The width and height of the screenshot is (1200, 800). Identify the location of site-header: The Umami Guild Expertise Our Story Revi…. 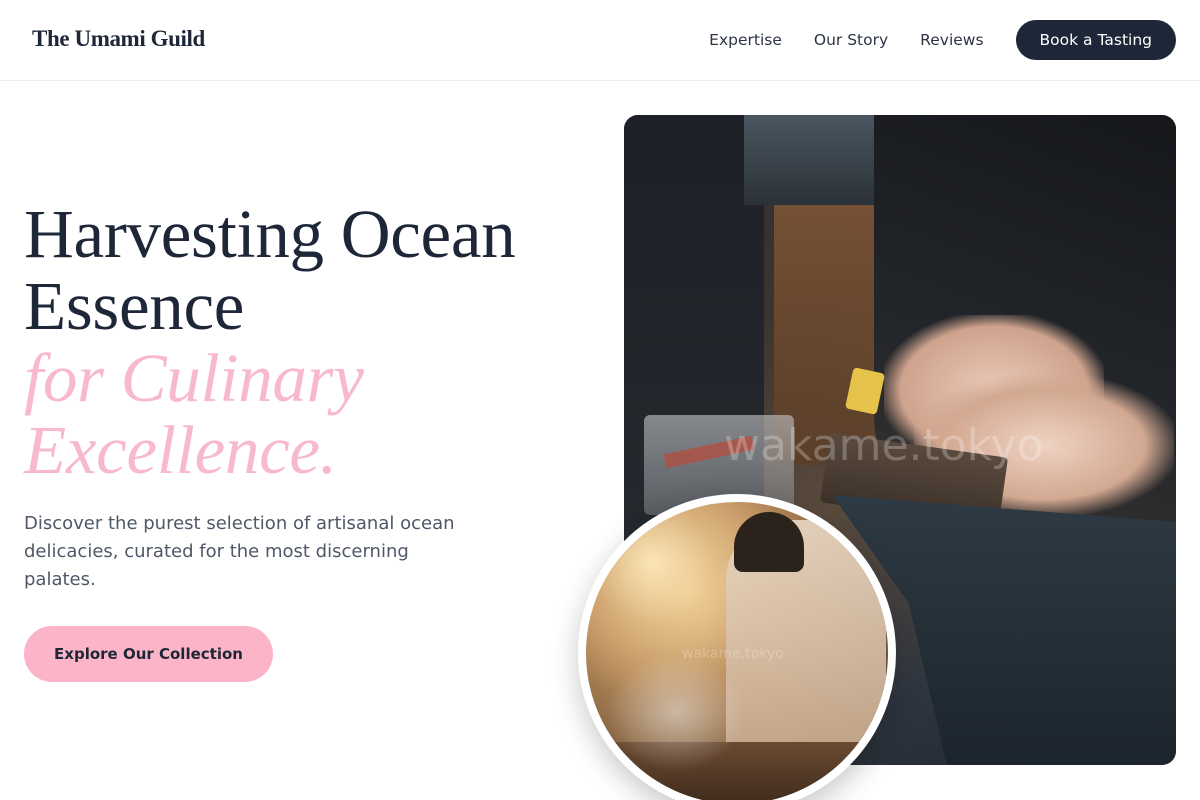
(600, 40).